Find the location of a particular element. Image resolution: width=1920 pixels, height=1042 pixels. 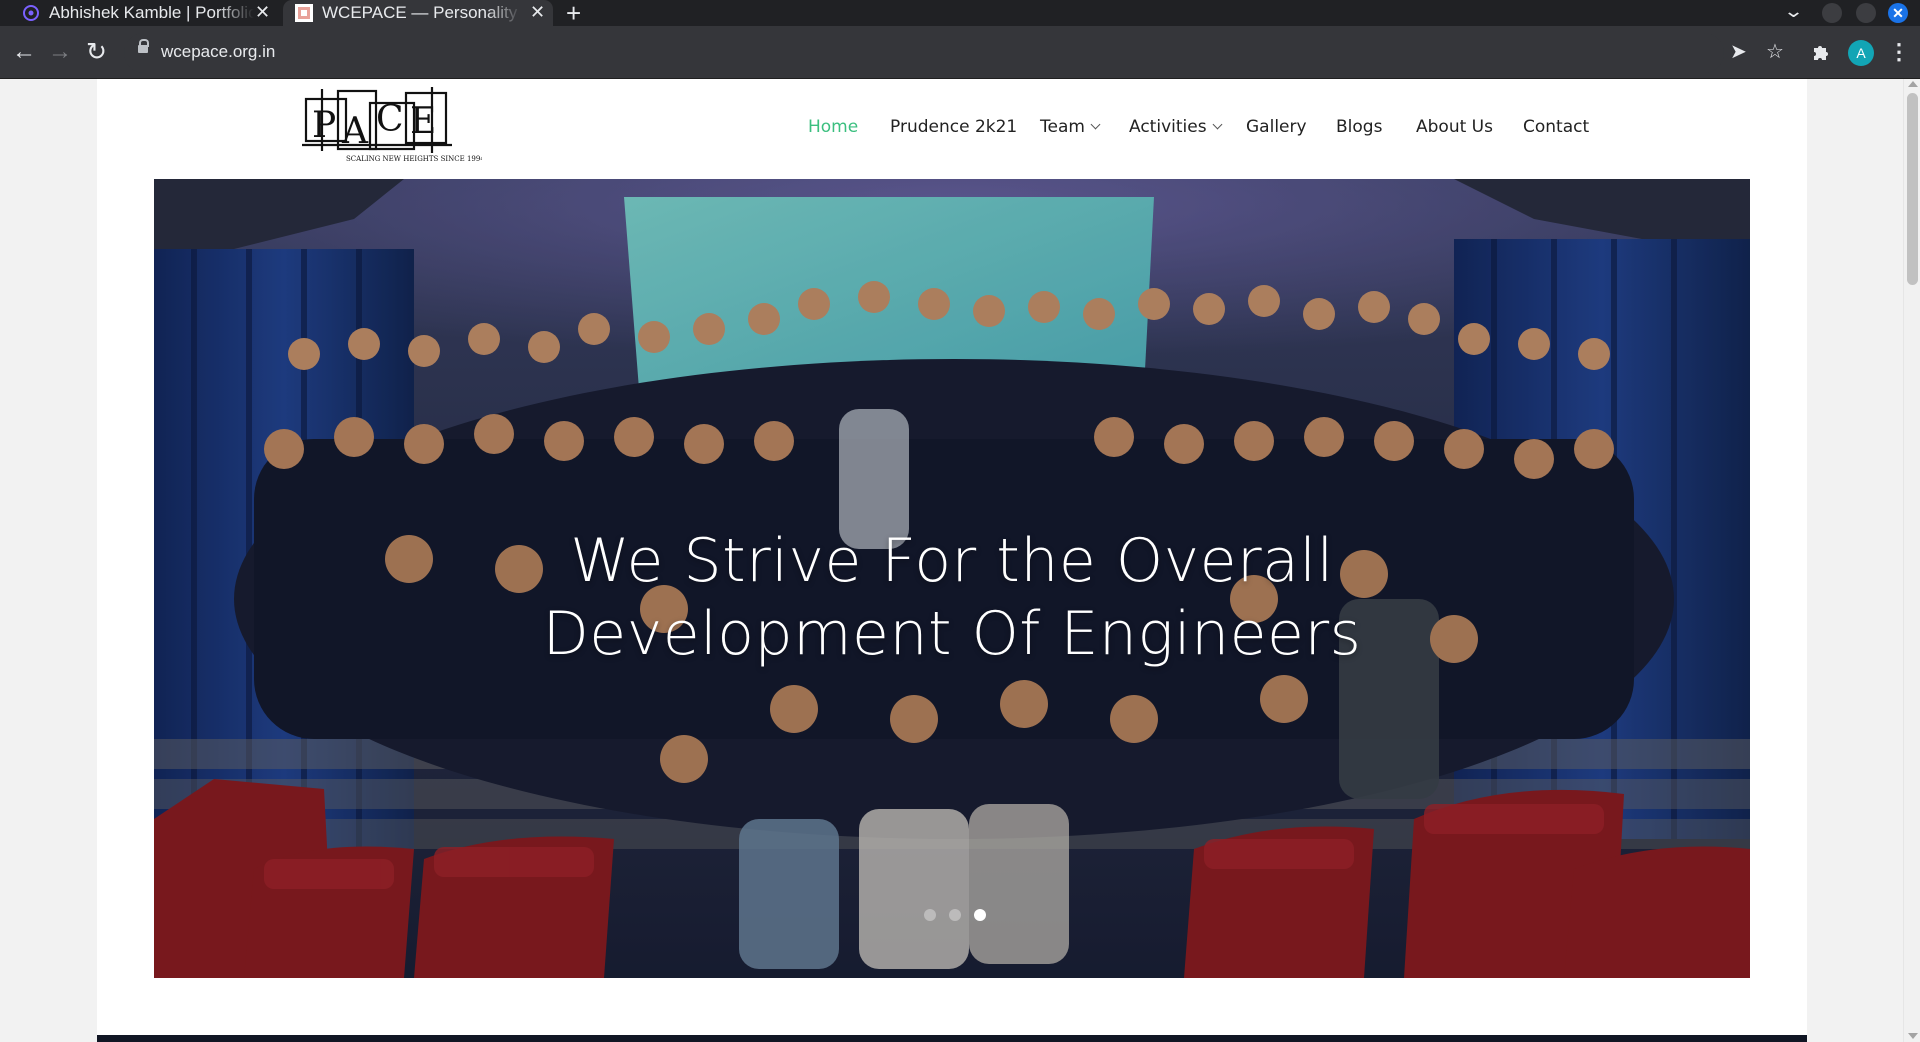

scroll-up-icon is located at coordinates (1913, 84).